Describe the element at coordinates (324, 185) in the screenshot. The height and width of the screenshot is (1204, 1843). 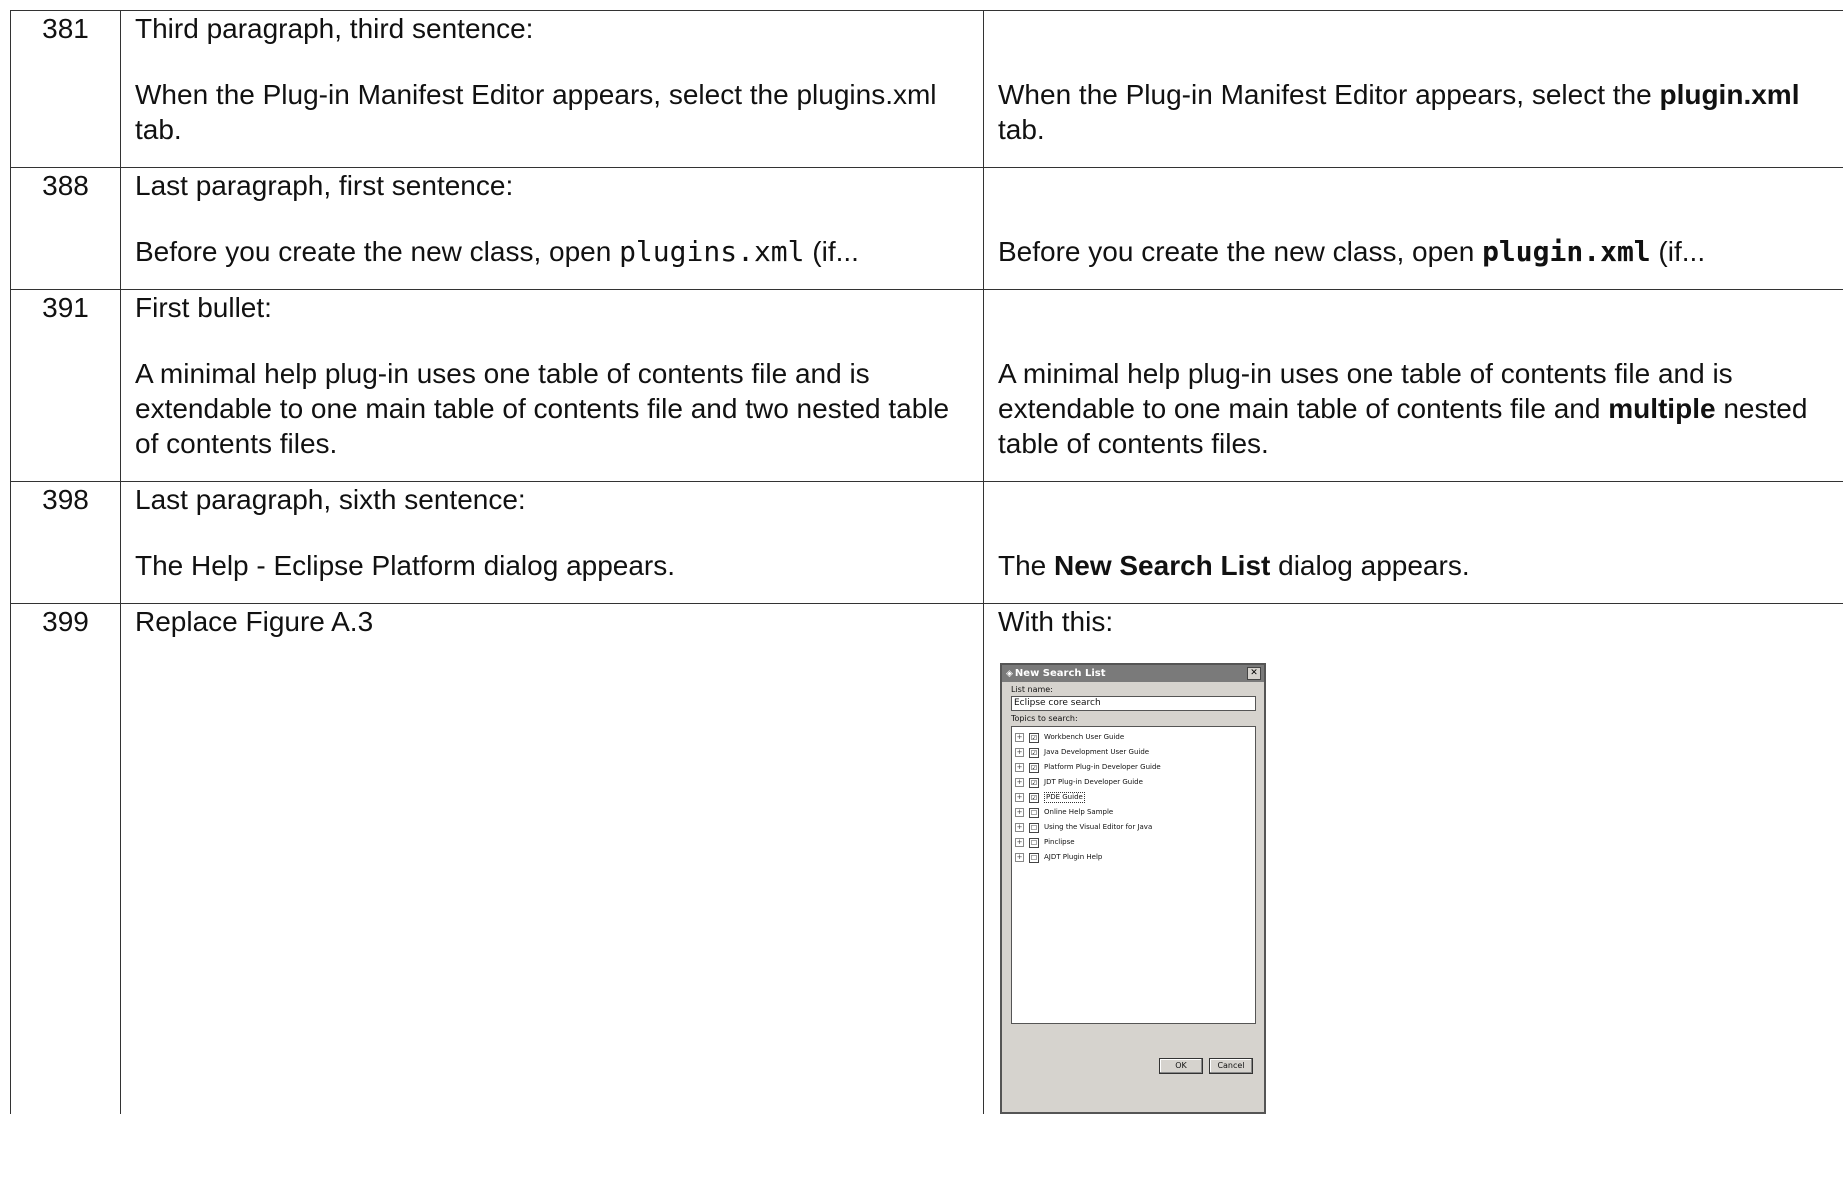
I see `location-text: Last paragraph, first sentence:` at that location.